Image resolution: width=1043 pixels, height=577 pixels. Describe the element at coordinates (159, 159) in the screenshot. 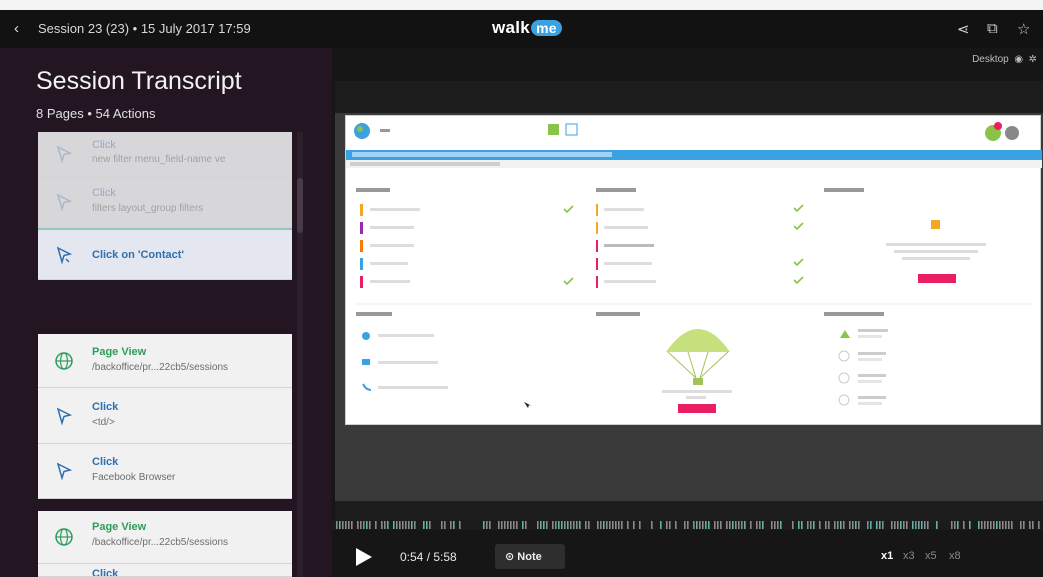

I see `item-detail: new filter menu_field-name ve` at that location.